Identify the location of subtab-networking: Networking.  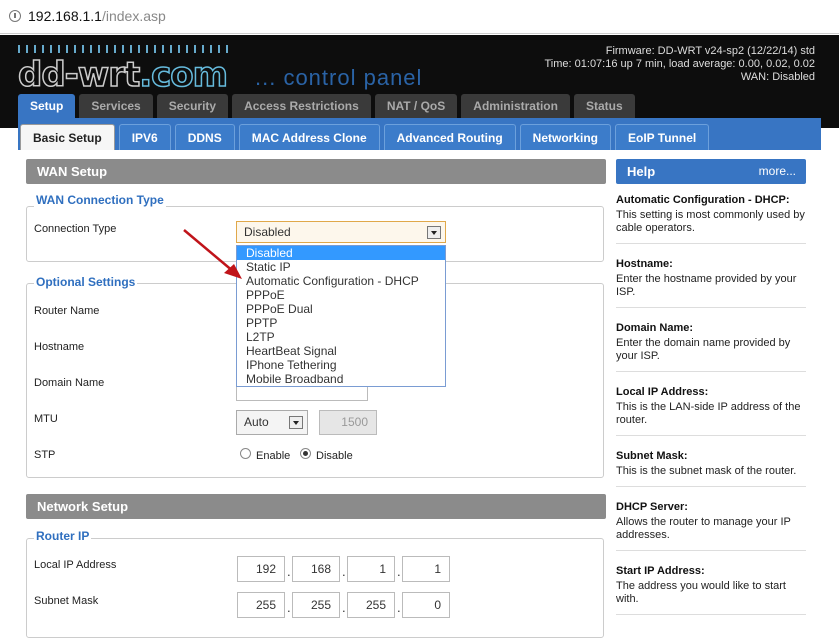
(565, 137).